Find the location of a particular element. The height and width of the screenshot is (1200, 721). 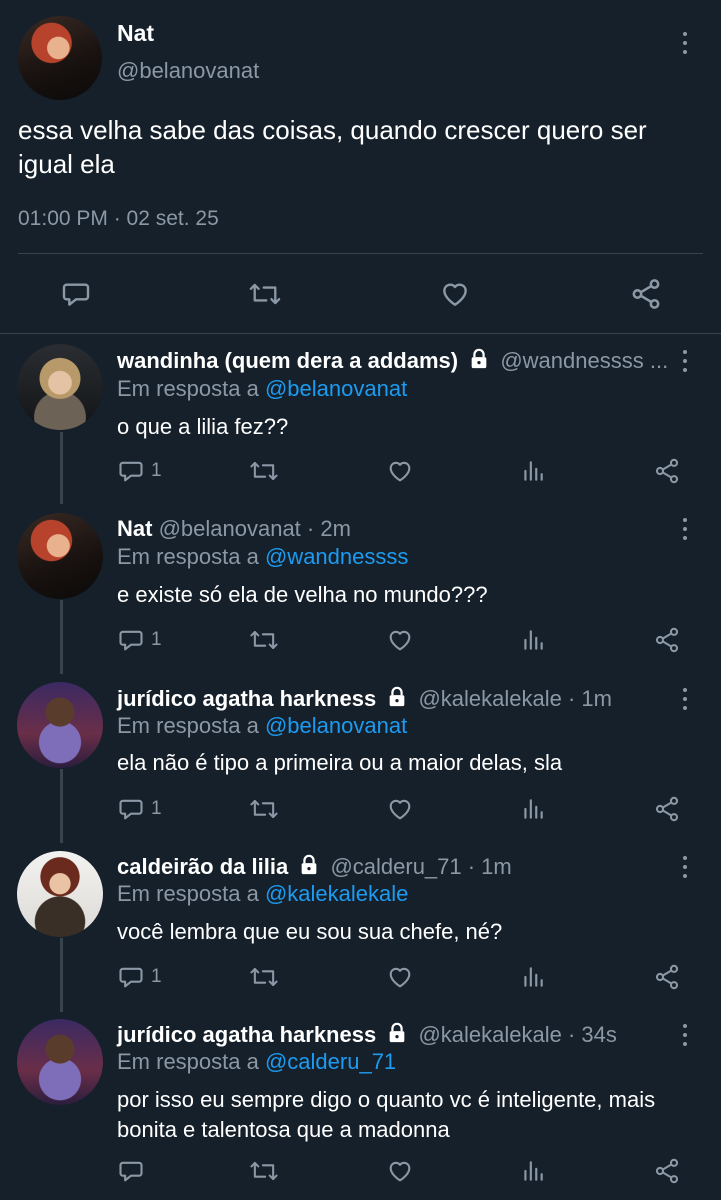

author-handle: @kalekalekale · 1m is located at coordinates (515, 698).